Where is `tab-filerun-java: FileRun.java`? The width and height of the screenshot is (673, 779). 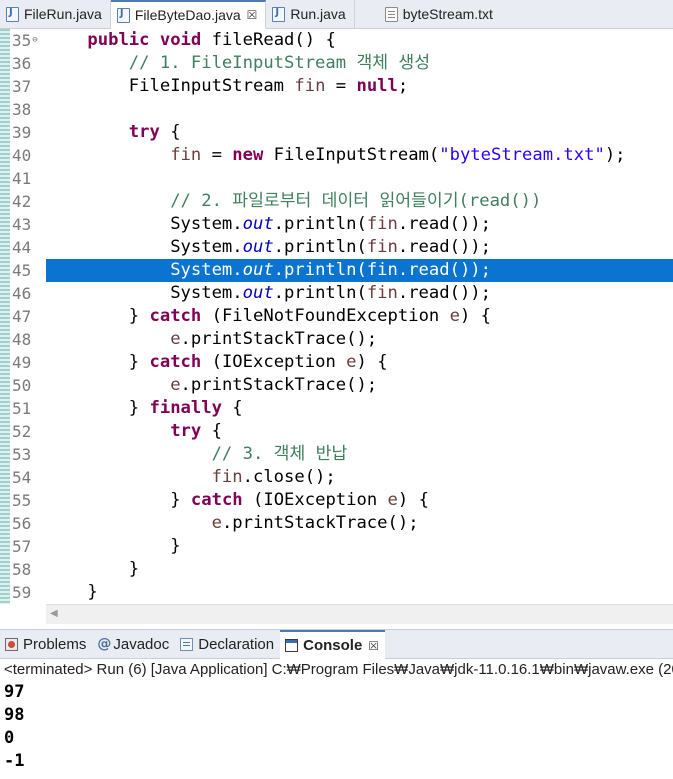 tab-filerun-java: FileRun.java is located at coordinates (55, 14).